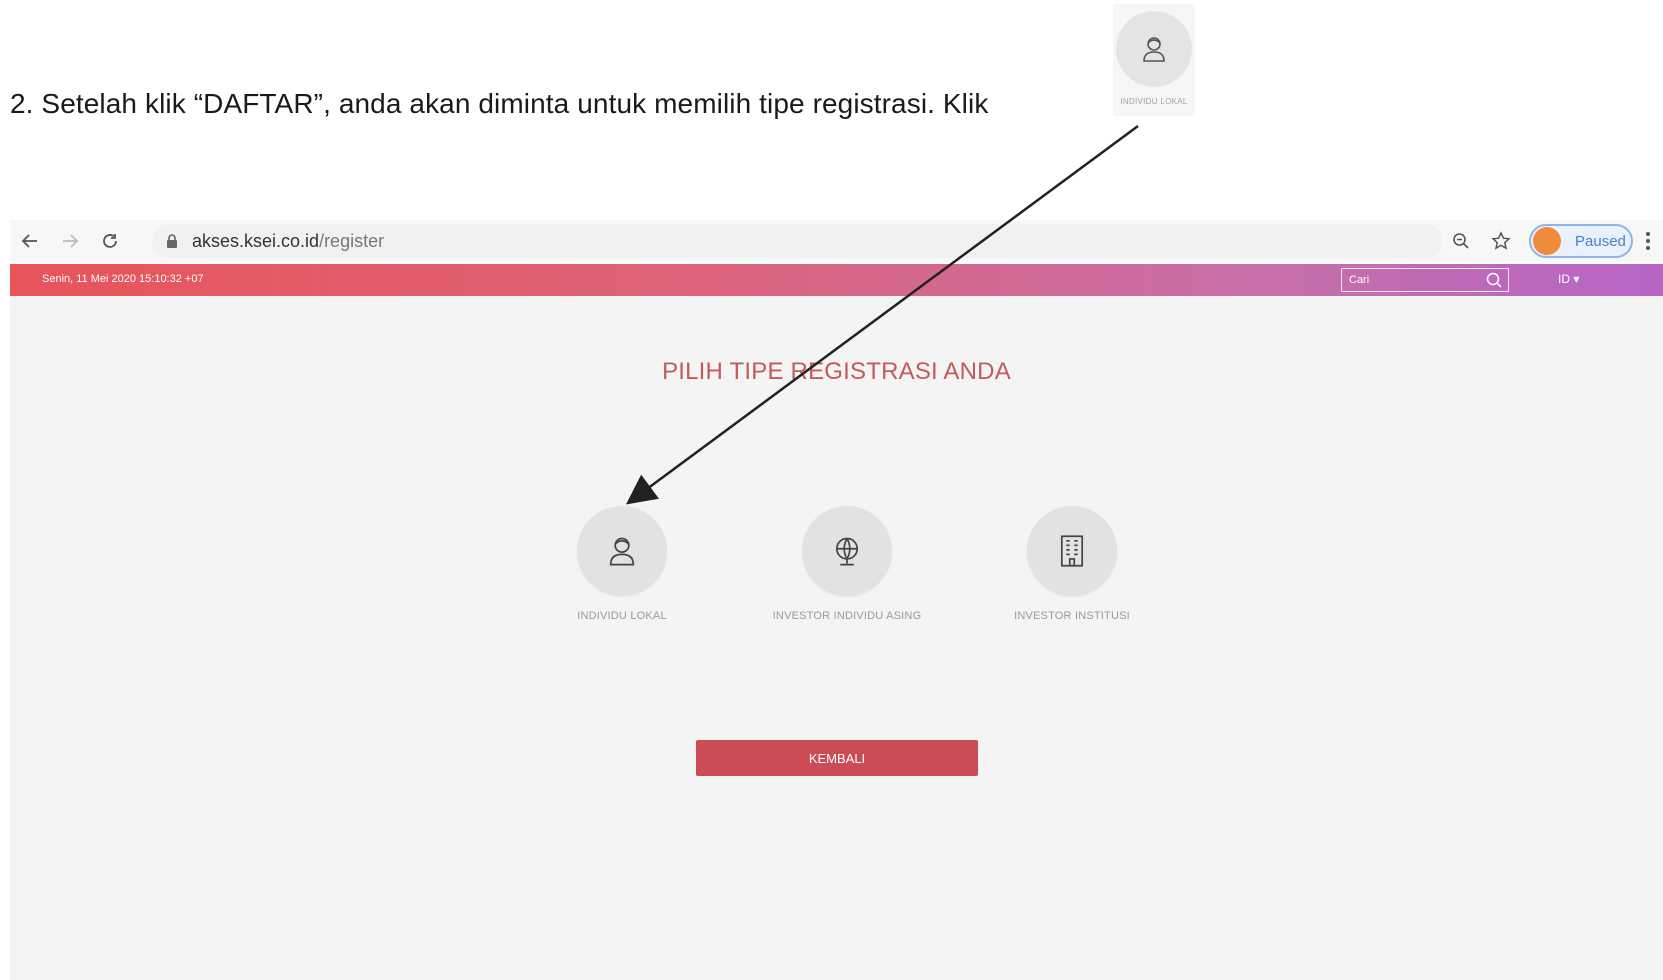 This screenshot has width=1663, height=980. I want to click on option-investor-individu-asing: INVESTOR INDIVIDU ASING, so click(847, 564).